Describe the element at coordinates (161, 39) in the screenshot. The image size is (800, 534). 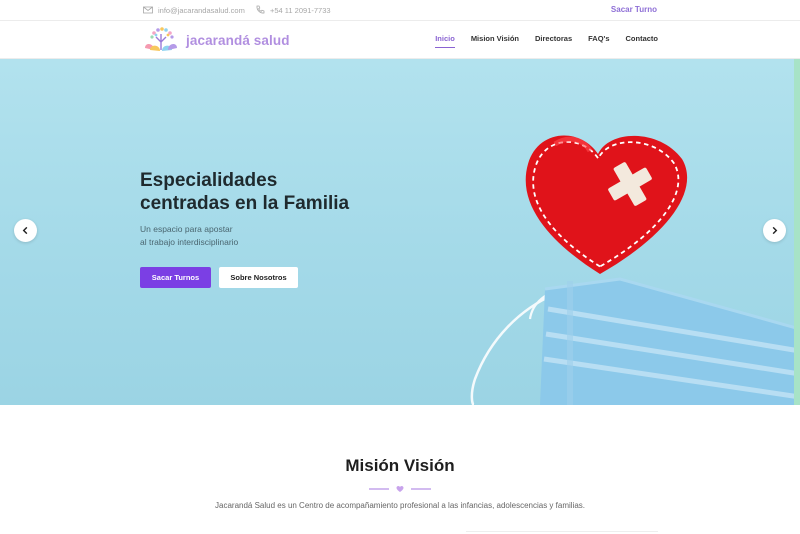
I see `jacaranda-tree-logo-icon` at that location.